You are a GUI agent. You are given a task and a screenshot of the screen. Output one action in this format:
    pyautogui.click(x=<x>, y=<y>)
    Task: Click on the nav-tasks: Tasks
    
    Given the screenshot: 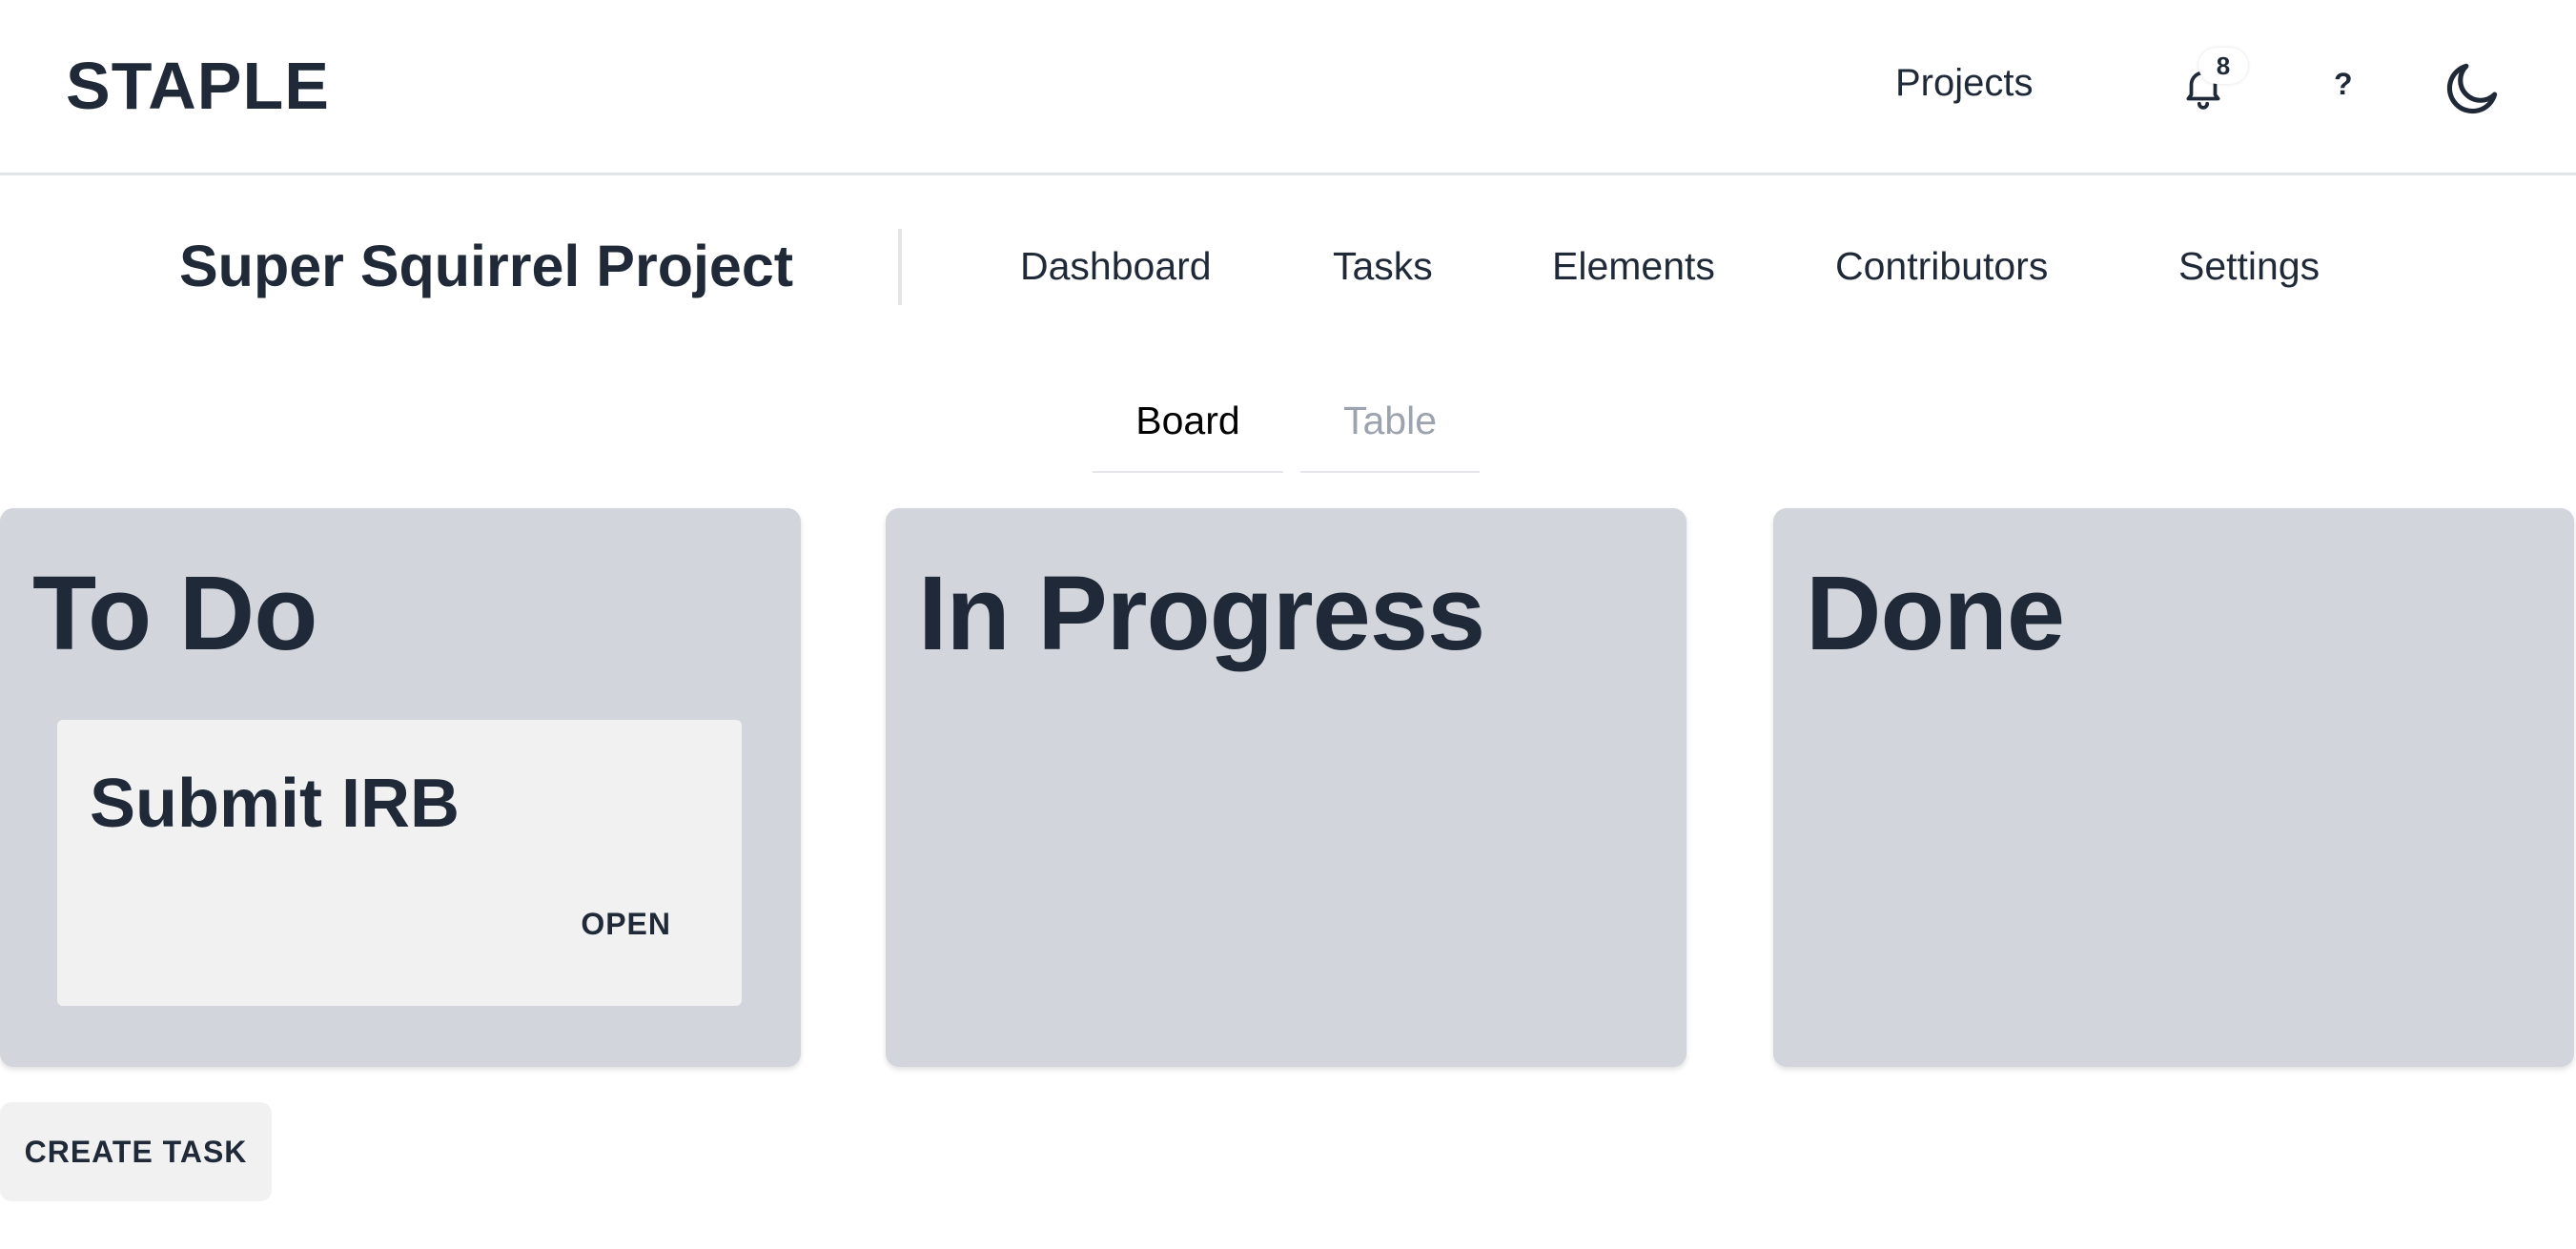 What is the action you would take?
    pyautogui.click(x=1383, y=266)
    